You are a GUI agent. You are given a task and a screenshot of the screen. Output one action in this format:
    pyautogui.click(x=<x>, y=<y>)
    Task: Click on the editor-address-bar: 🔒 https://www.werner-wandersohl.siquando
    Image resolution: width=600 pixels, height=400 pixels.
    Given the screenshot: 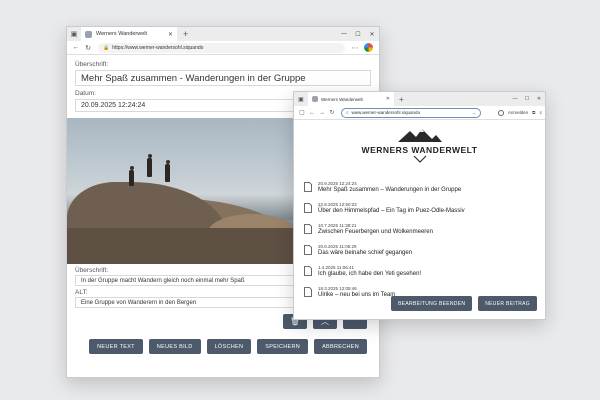 What is the action you would take?
    pyautogui.click(x=221, y=47)
    